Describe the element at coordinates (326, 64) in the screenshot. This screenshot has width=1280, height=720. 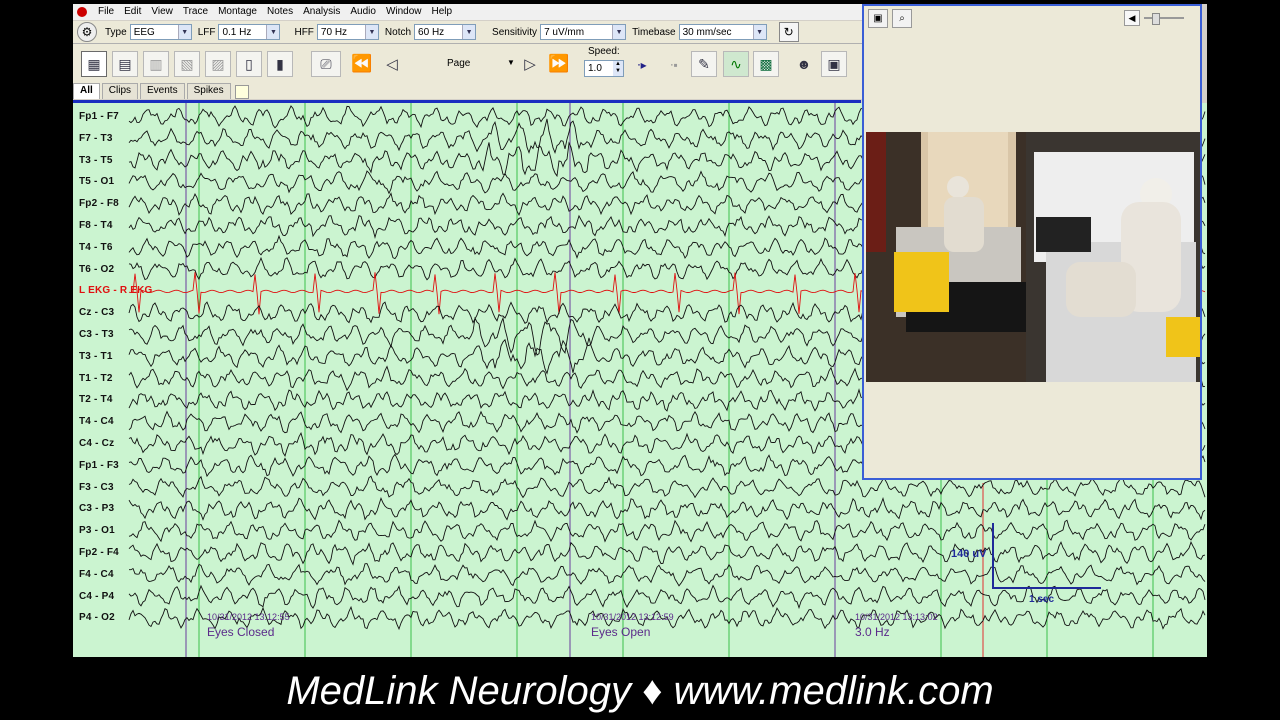
I see `video-camera-icon: ⎚` at that location.